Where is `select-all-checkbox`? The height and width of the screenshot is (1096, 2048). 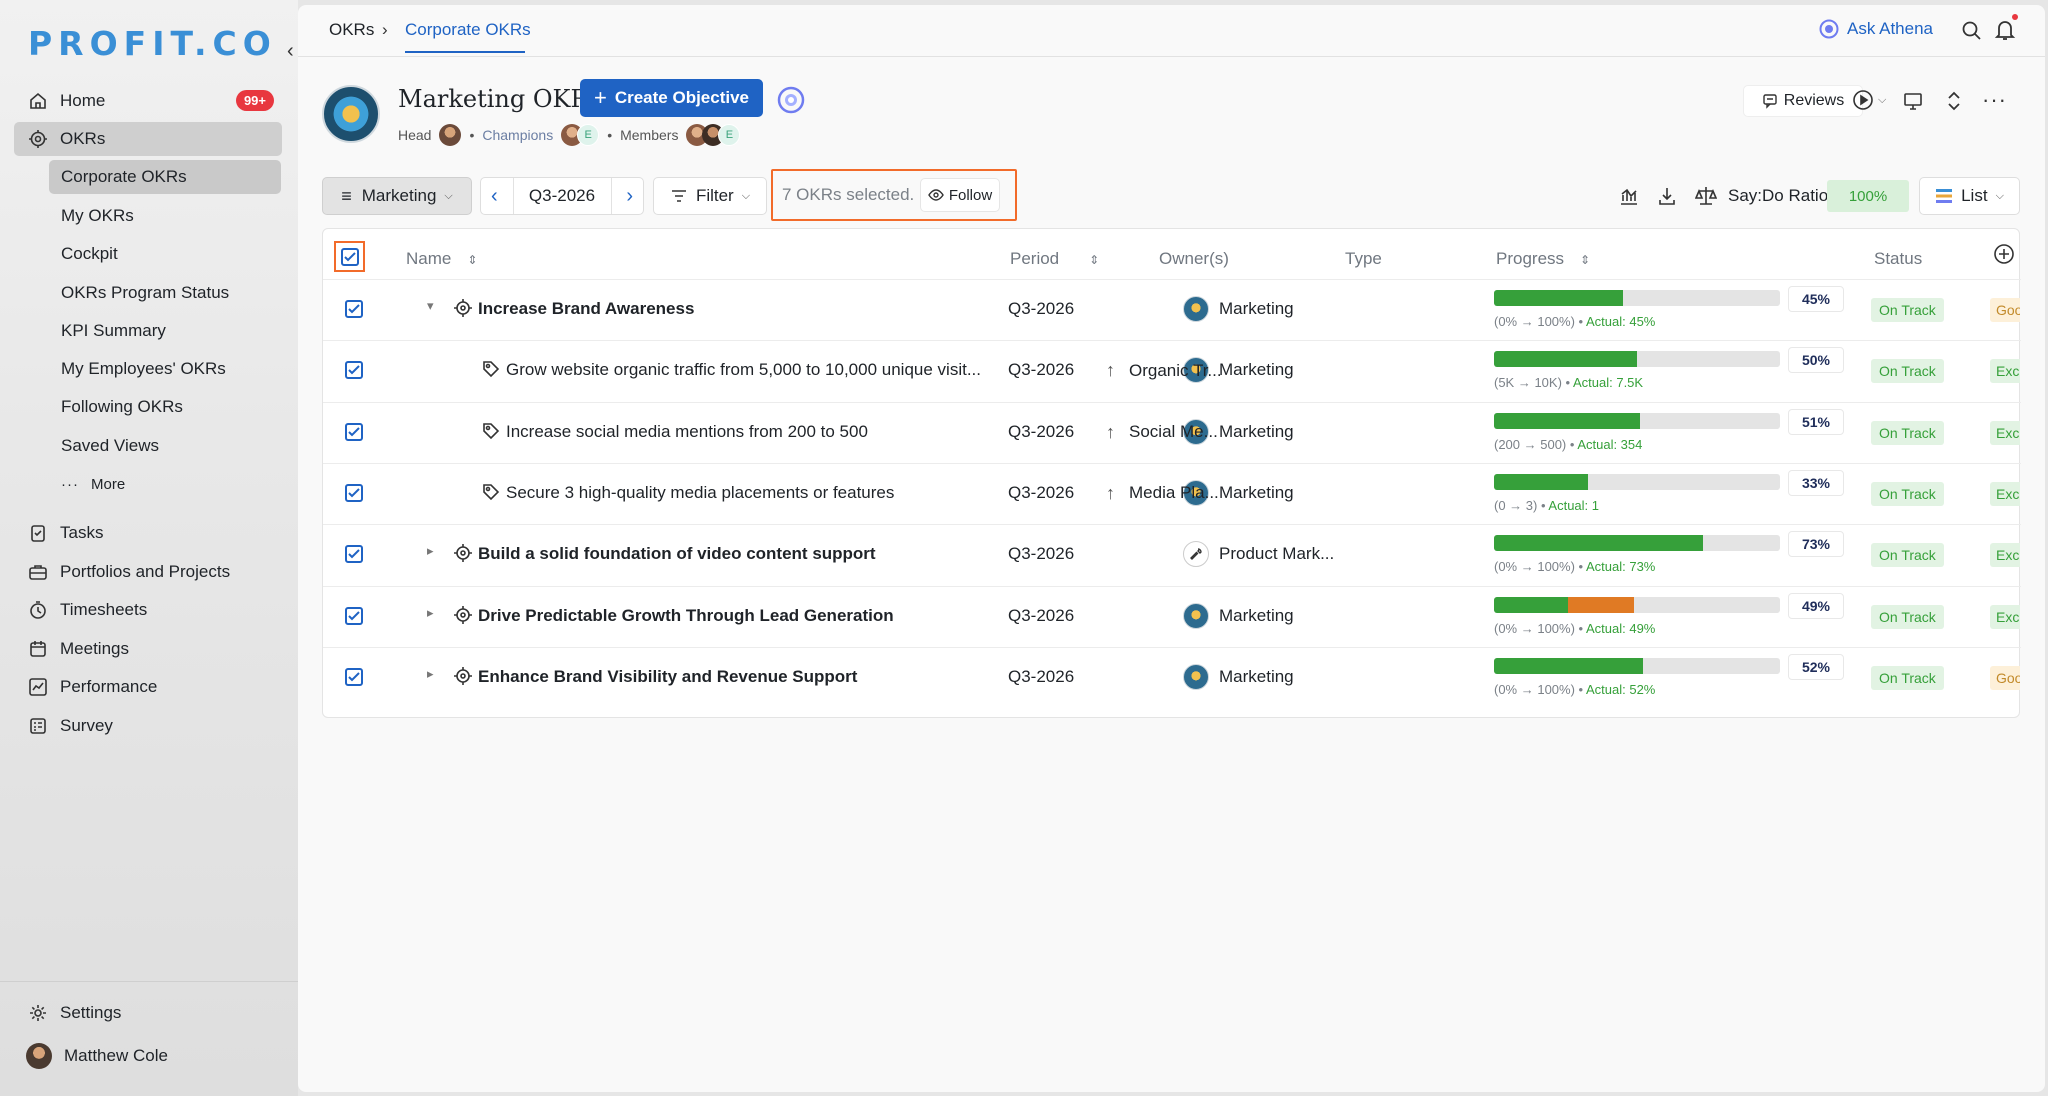 select-all-checkbox is located at coordinates (350, 257).